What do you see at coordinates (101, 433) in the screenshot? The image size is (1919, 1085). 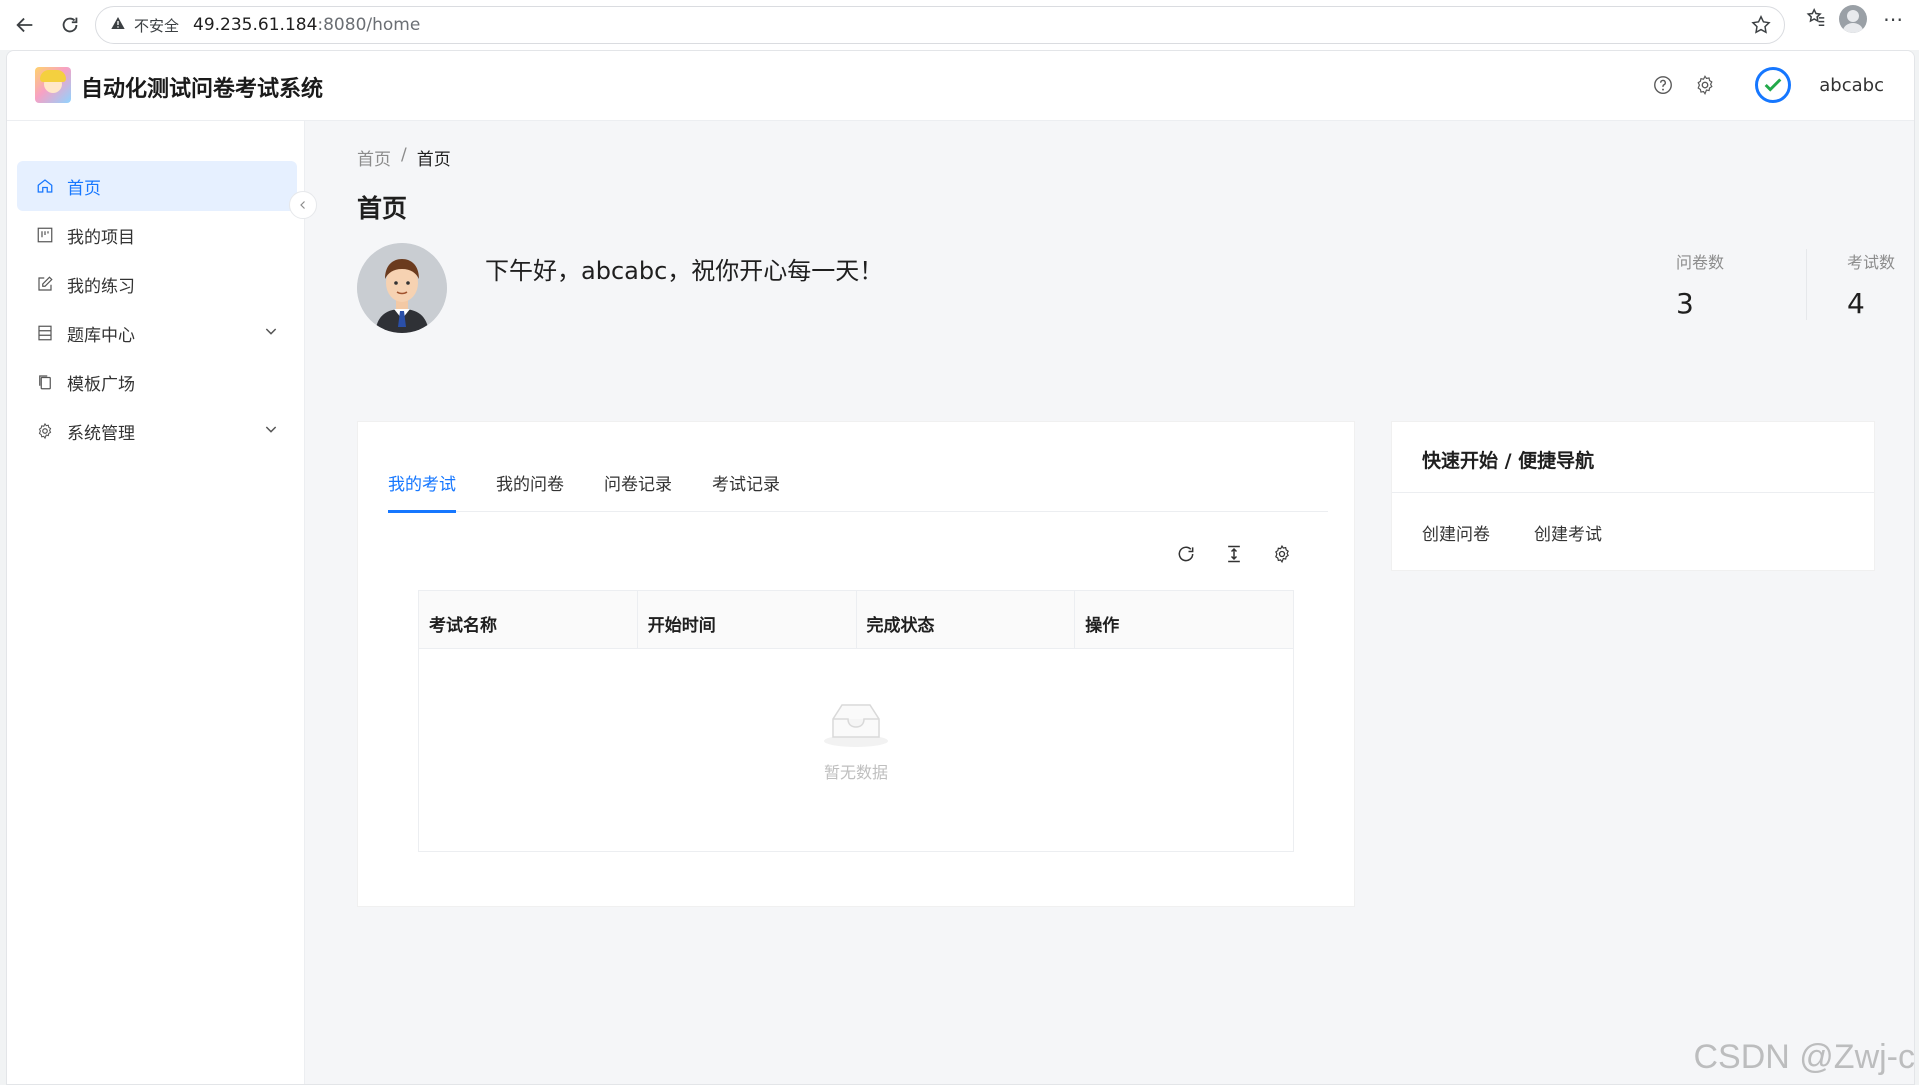 I see `sidebar-item-label: 系统管理` at bounding box center [101, 433].